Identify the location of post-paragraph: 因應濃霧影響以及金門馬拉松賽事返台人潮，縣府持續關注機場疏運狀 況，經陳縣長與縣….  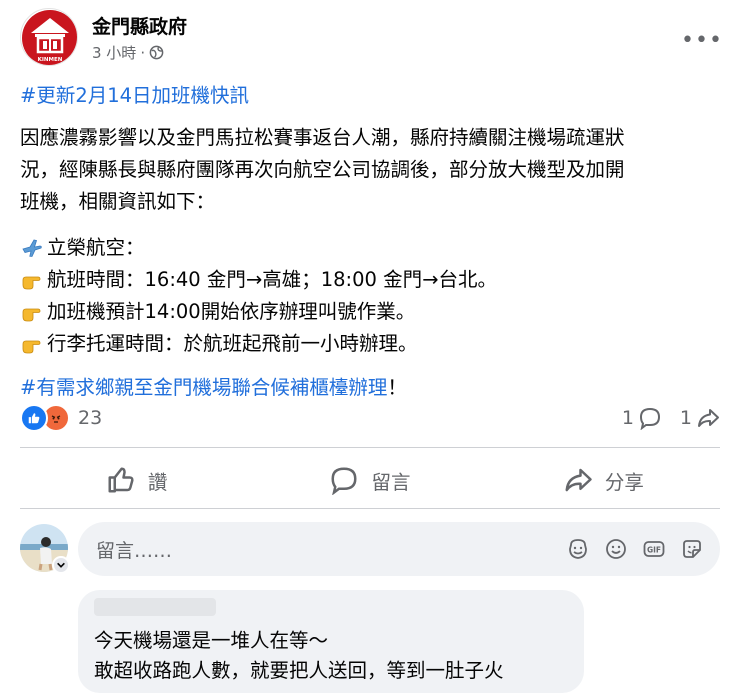
(370, 170).